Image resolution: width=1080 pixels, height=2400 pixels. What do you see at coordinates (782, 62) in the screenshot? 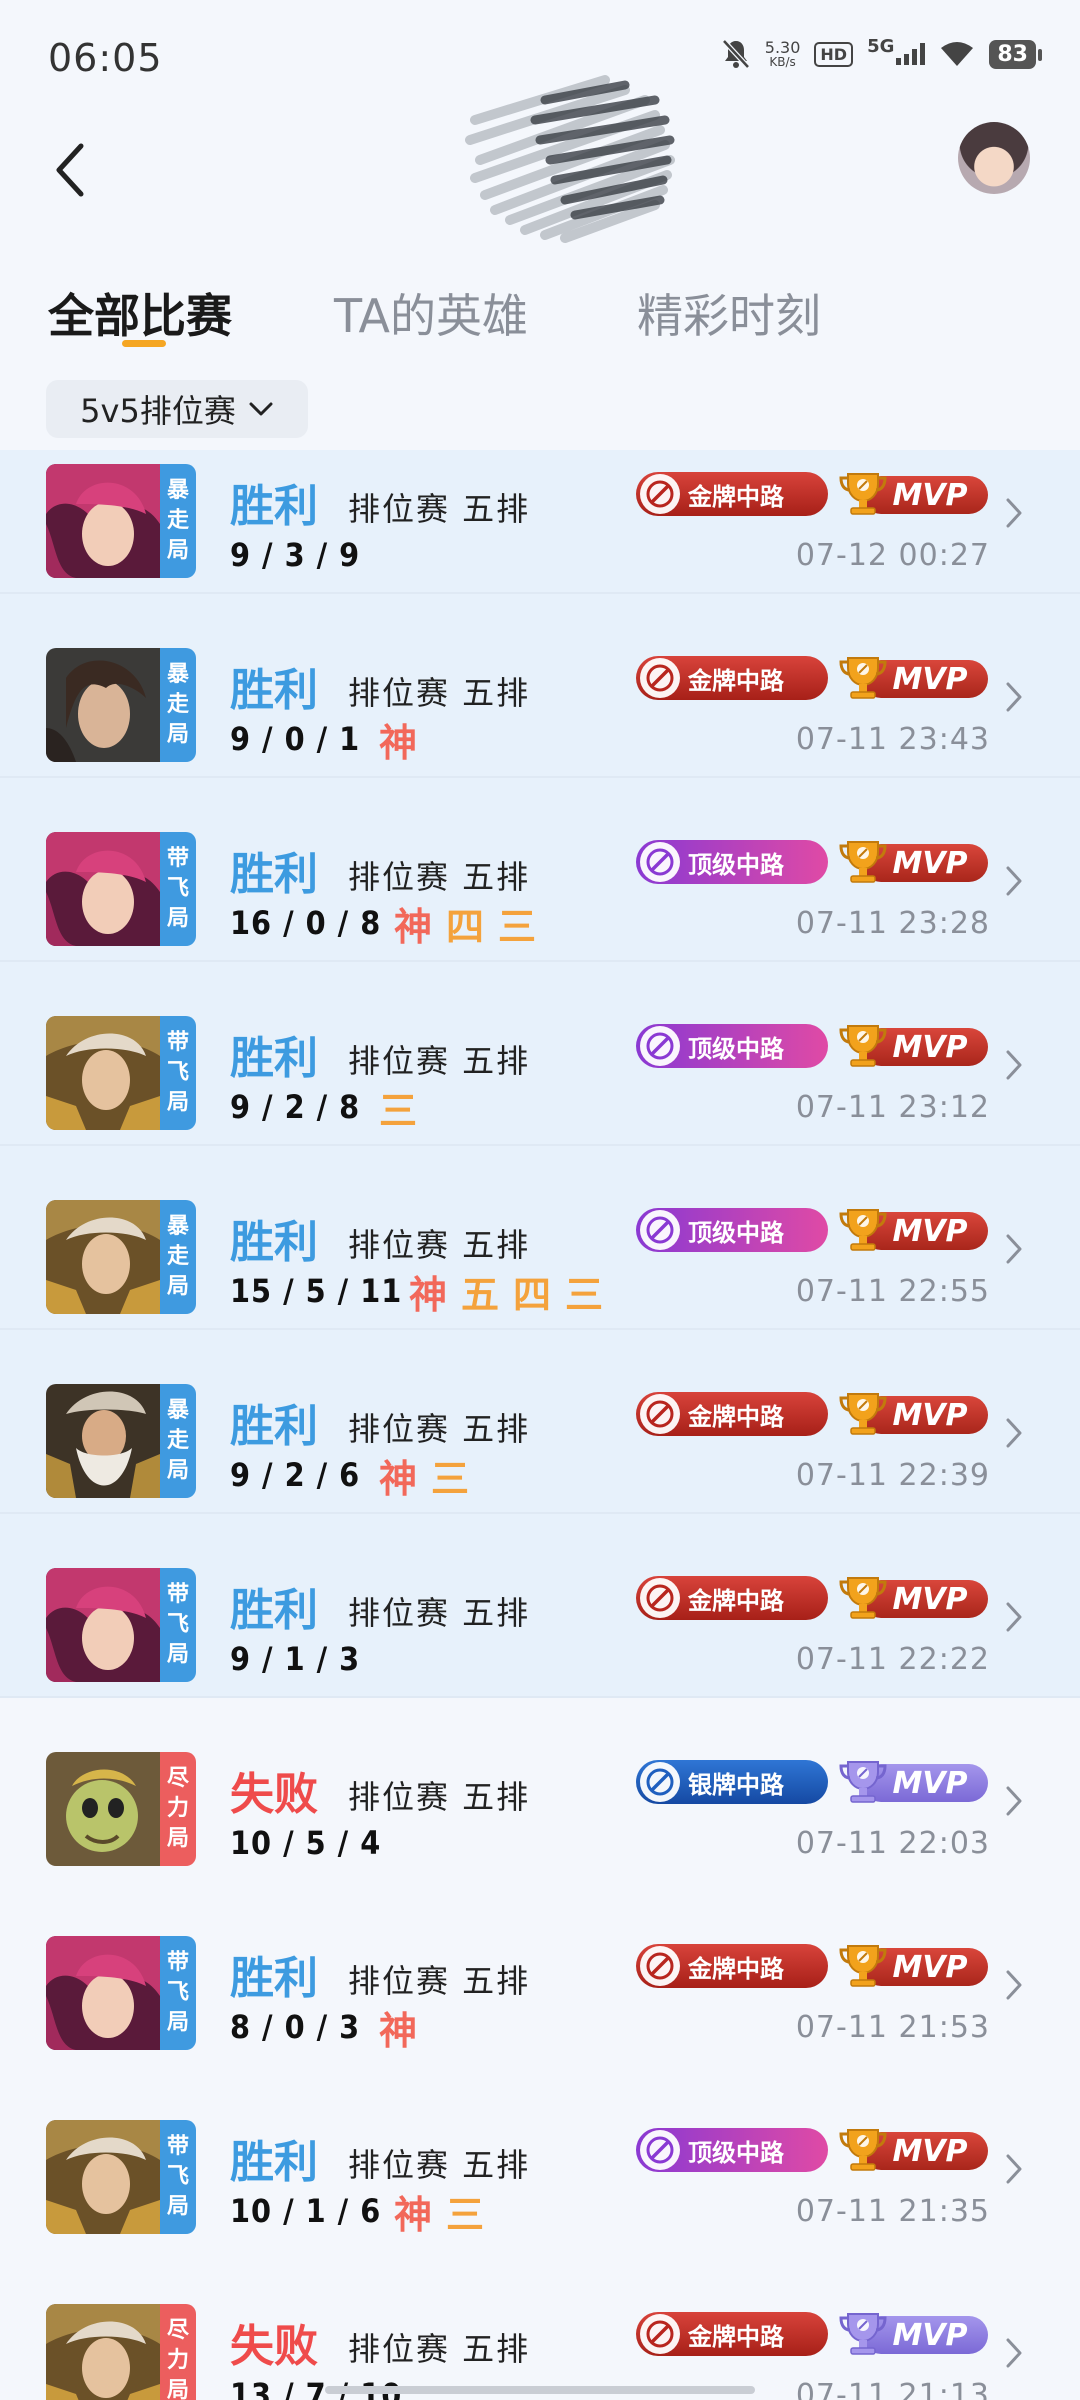
I see `net-speed-unit: KB/s` at bounding box center [782, 62].